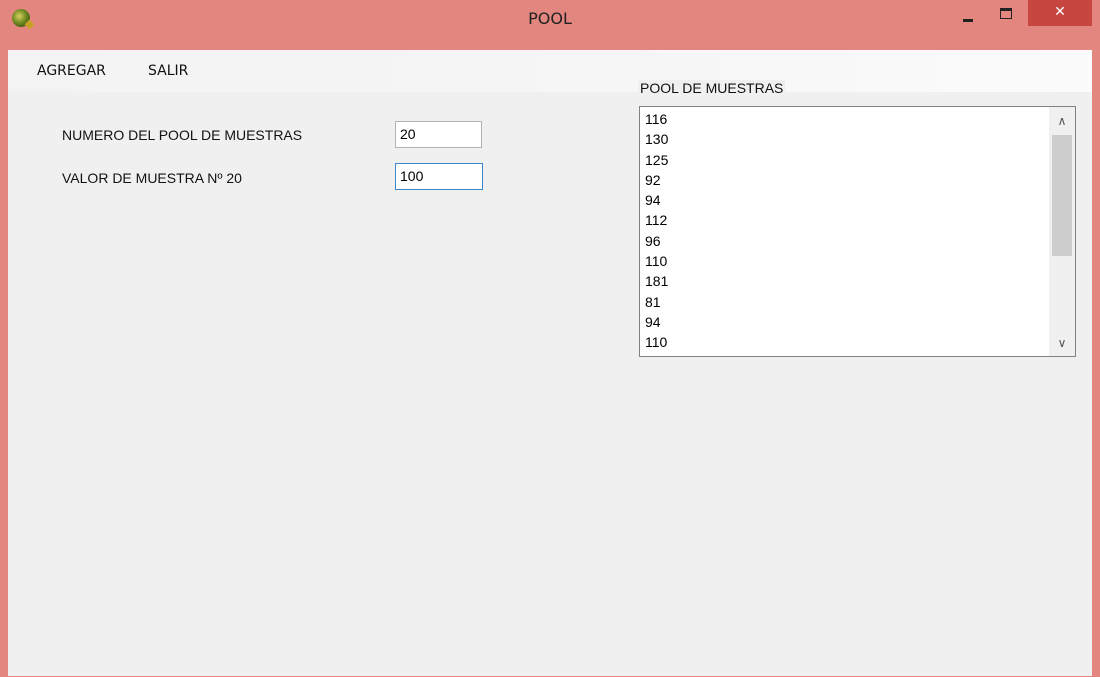  Describe the element at coordinates (969, 16) in the screenshot. I see `minimize-icon` at that location.